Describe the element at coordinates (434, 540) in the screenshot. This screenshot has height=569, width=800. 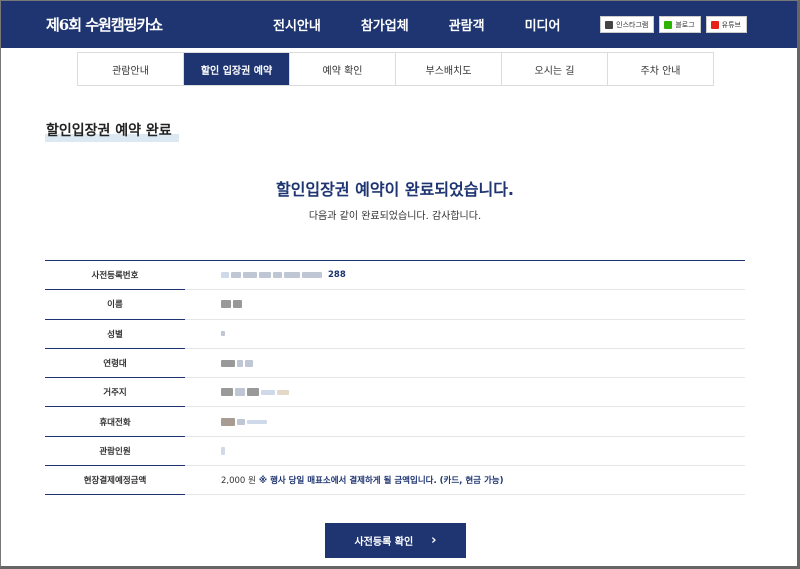
I see `chevron-right-icon: ›` at that location.